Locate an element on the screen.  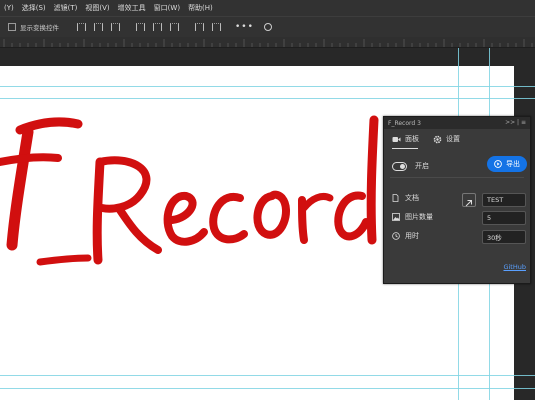
tab-panel-label: 面板 is located at coordinates (412, 139).